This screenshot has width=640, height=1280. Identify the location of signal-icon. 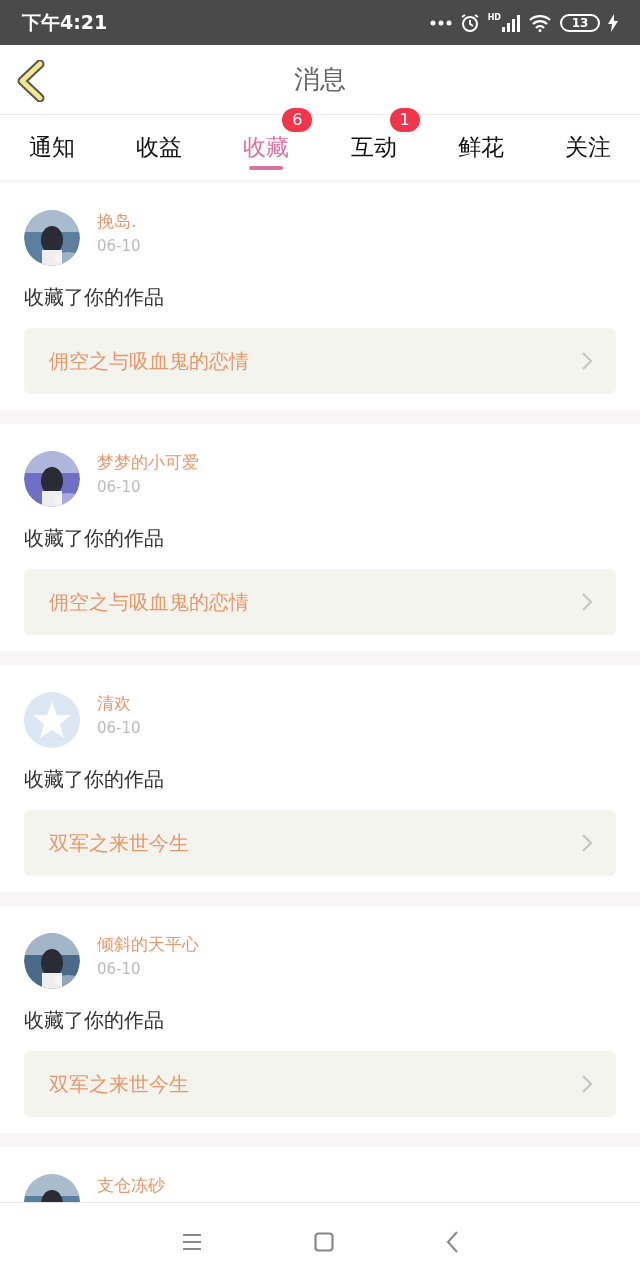
(511, 22).